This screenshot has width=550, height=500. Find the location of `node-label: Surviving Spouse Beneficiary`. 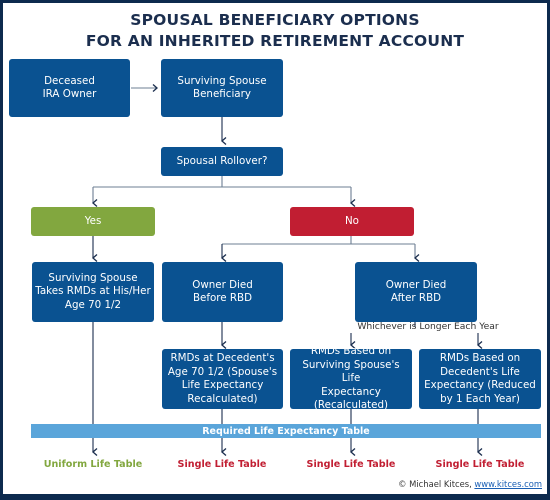

node-label: Surviving Spouse Beneficiary is located at coordinates (222, 87).